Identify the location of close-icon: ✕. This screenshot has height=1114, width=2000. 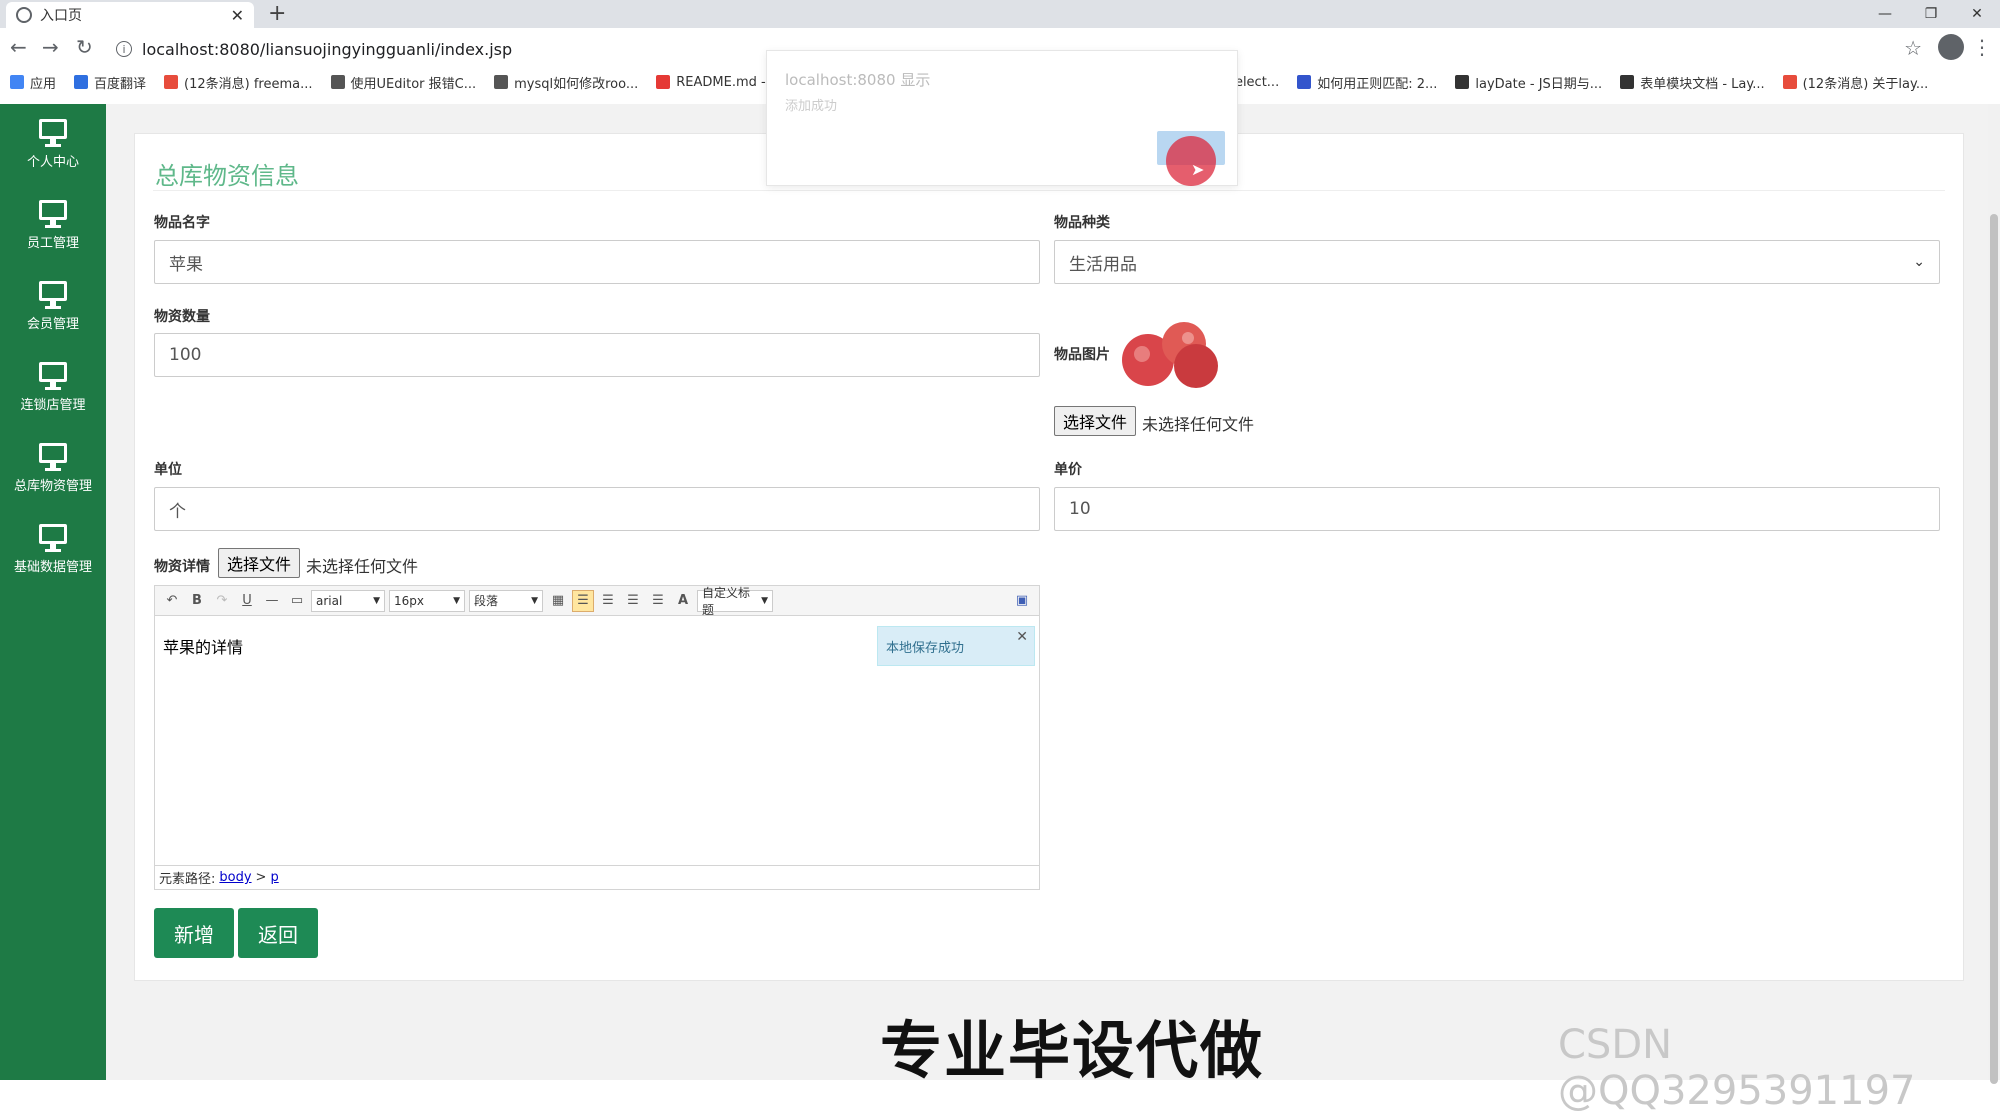
(1022, 637).